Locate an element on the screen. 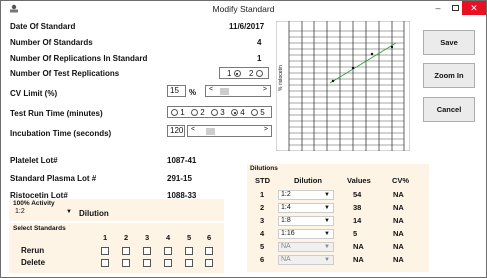 The height and width of the screenshot is (278, 487). dilutions-title: Dilutions is located at coordinates (264, 168).